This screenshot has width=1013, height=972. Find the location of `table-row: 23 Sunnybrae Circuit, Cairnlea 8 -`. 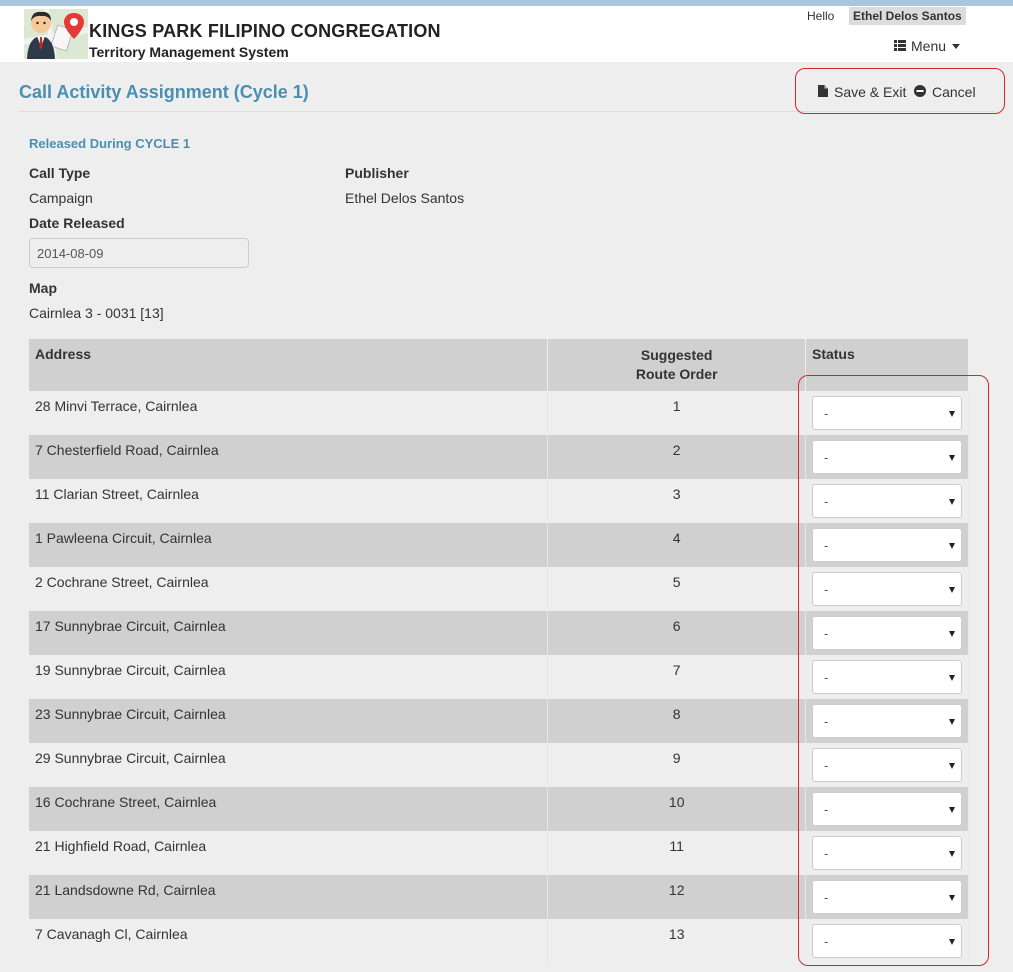

table-row: 23 Sunnybrae Circuit, Cairnlea 8 - is located at coordinates (499, 721).